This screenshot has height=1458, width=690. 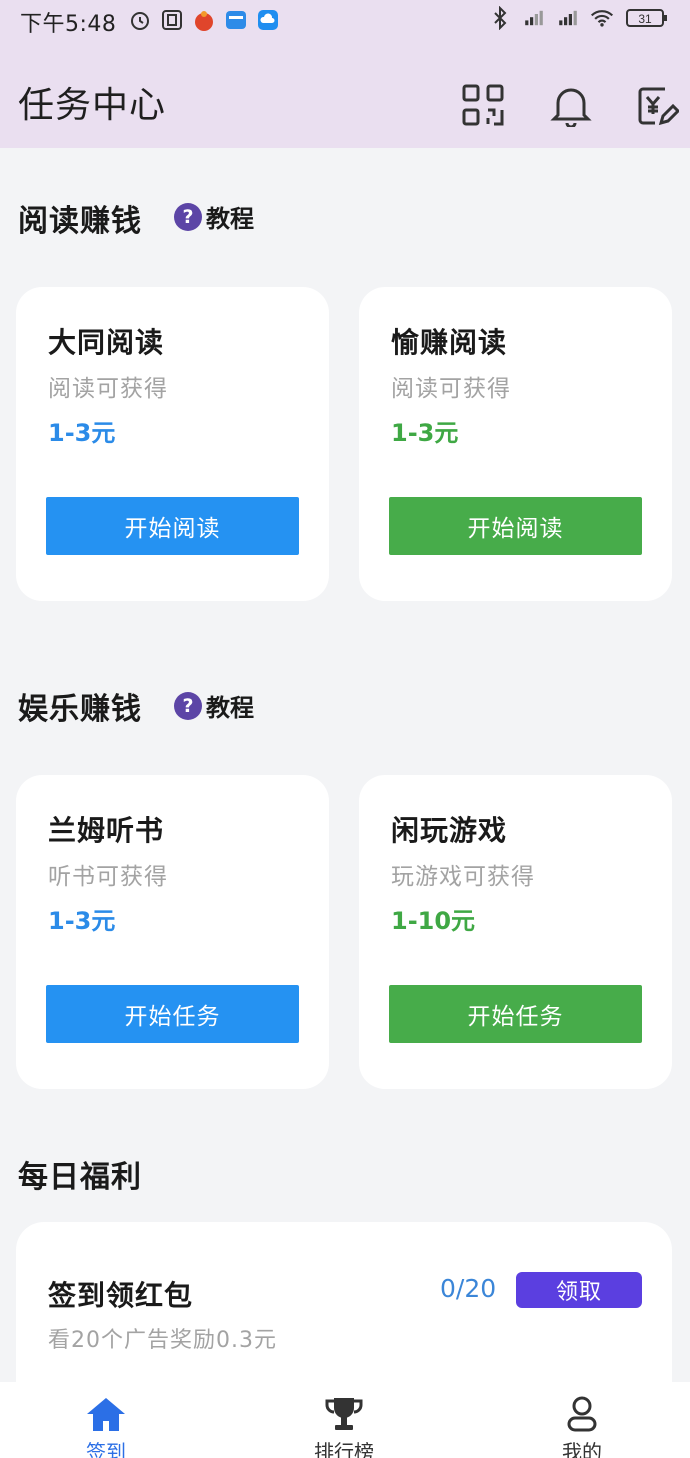 What do you see at coordinates (483, 105) in the screenshot?
I see `qr-code-icon` at bounding box center [483, 105].